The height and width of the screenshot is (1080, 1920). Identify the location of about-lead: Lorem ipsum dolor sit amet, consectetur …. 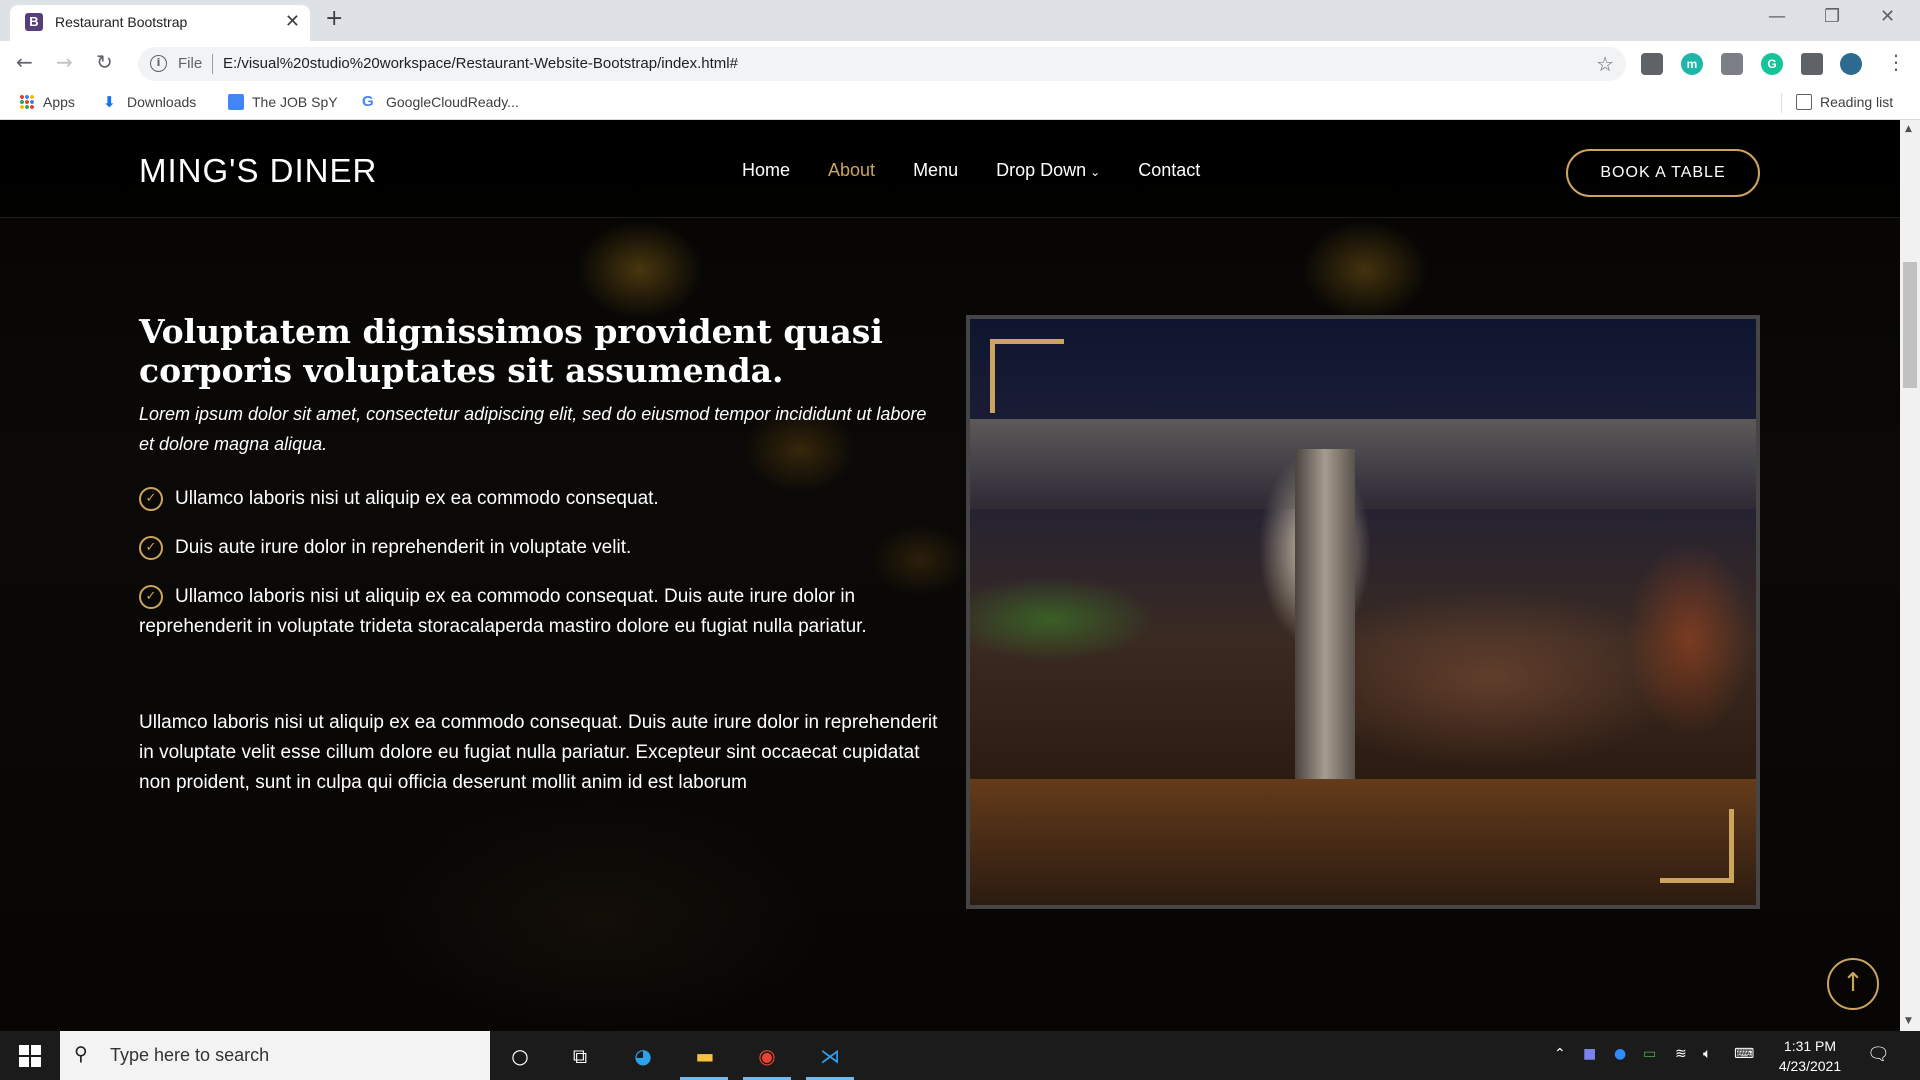
(533, 429).